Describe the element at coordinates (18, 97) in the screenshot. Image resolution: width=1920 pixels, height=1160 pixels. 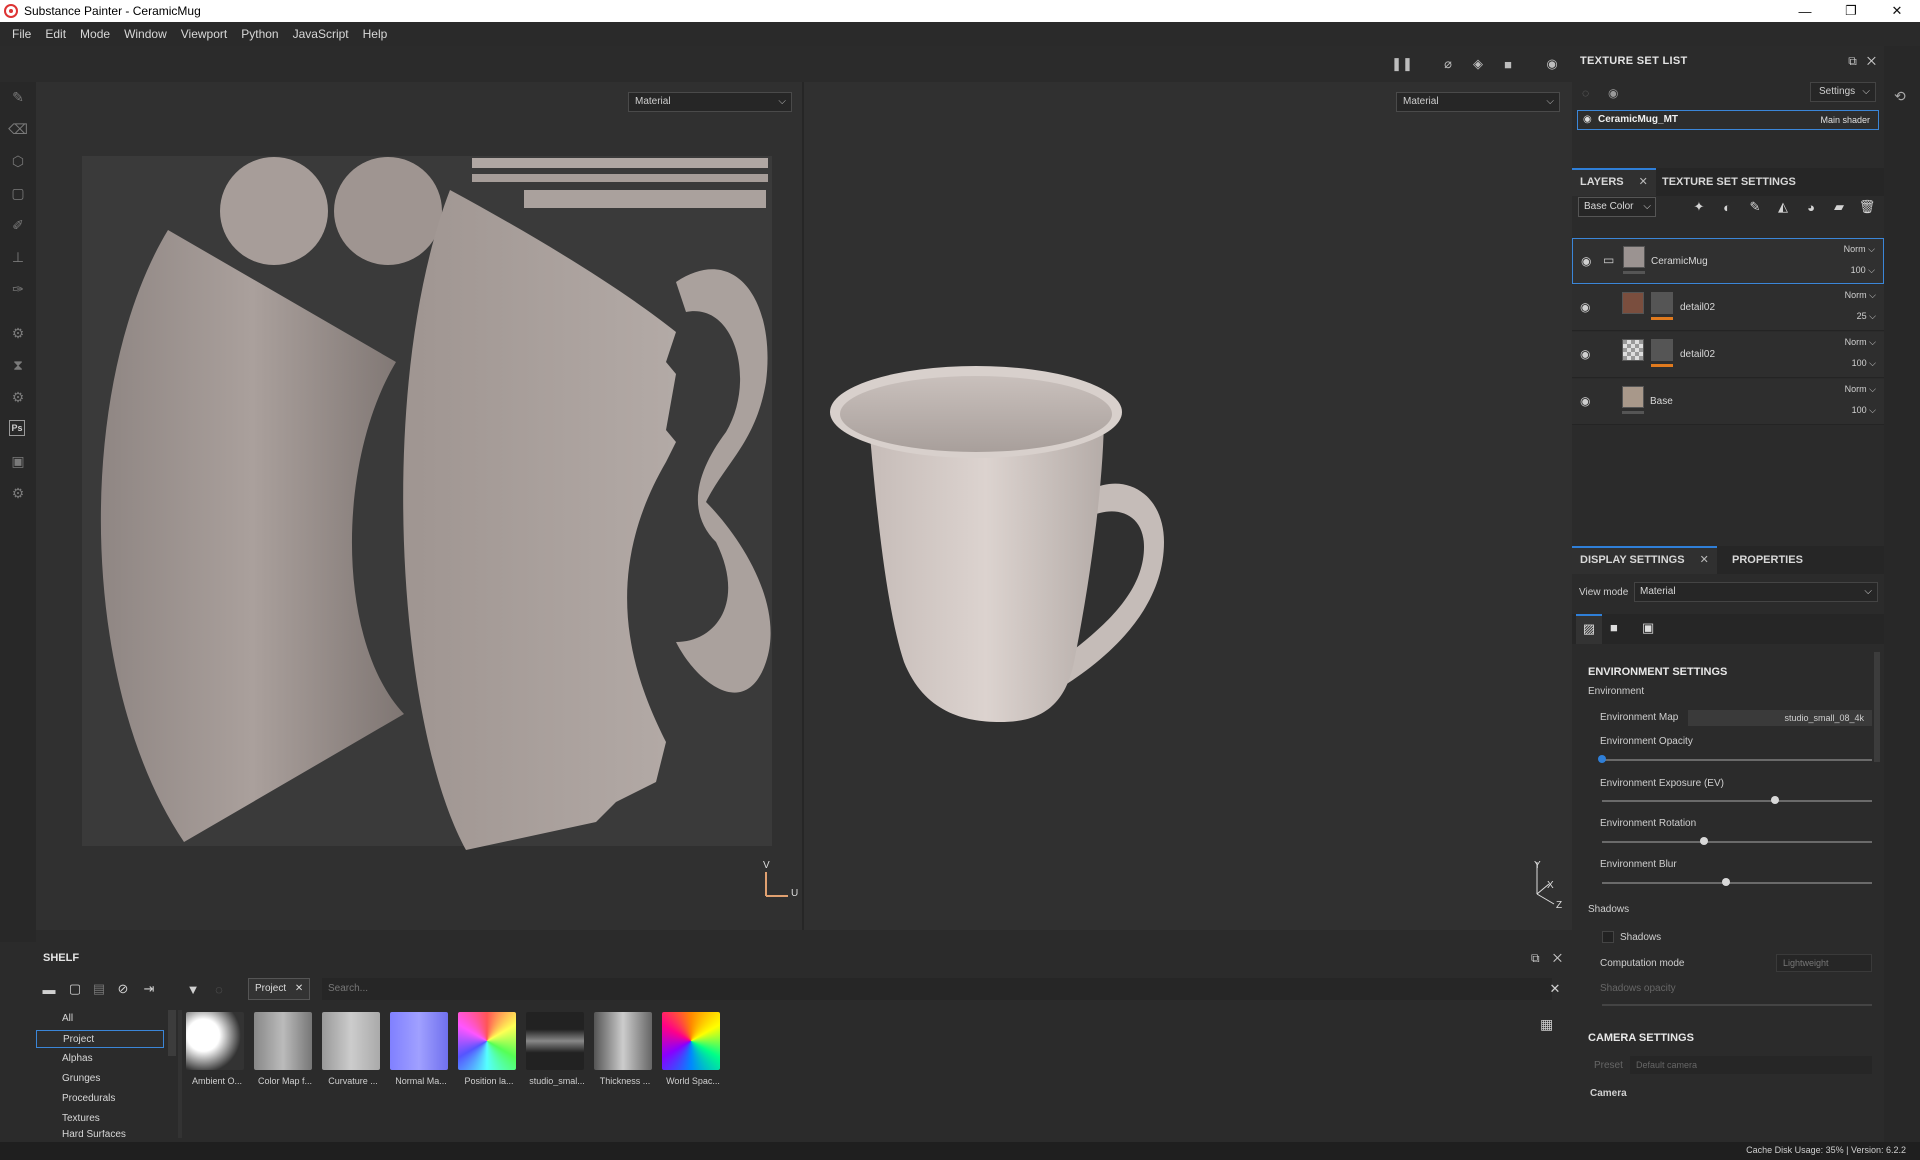
I see `paint-brush-icon: ✎` at that location.